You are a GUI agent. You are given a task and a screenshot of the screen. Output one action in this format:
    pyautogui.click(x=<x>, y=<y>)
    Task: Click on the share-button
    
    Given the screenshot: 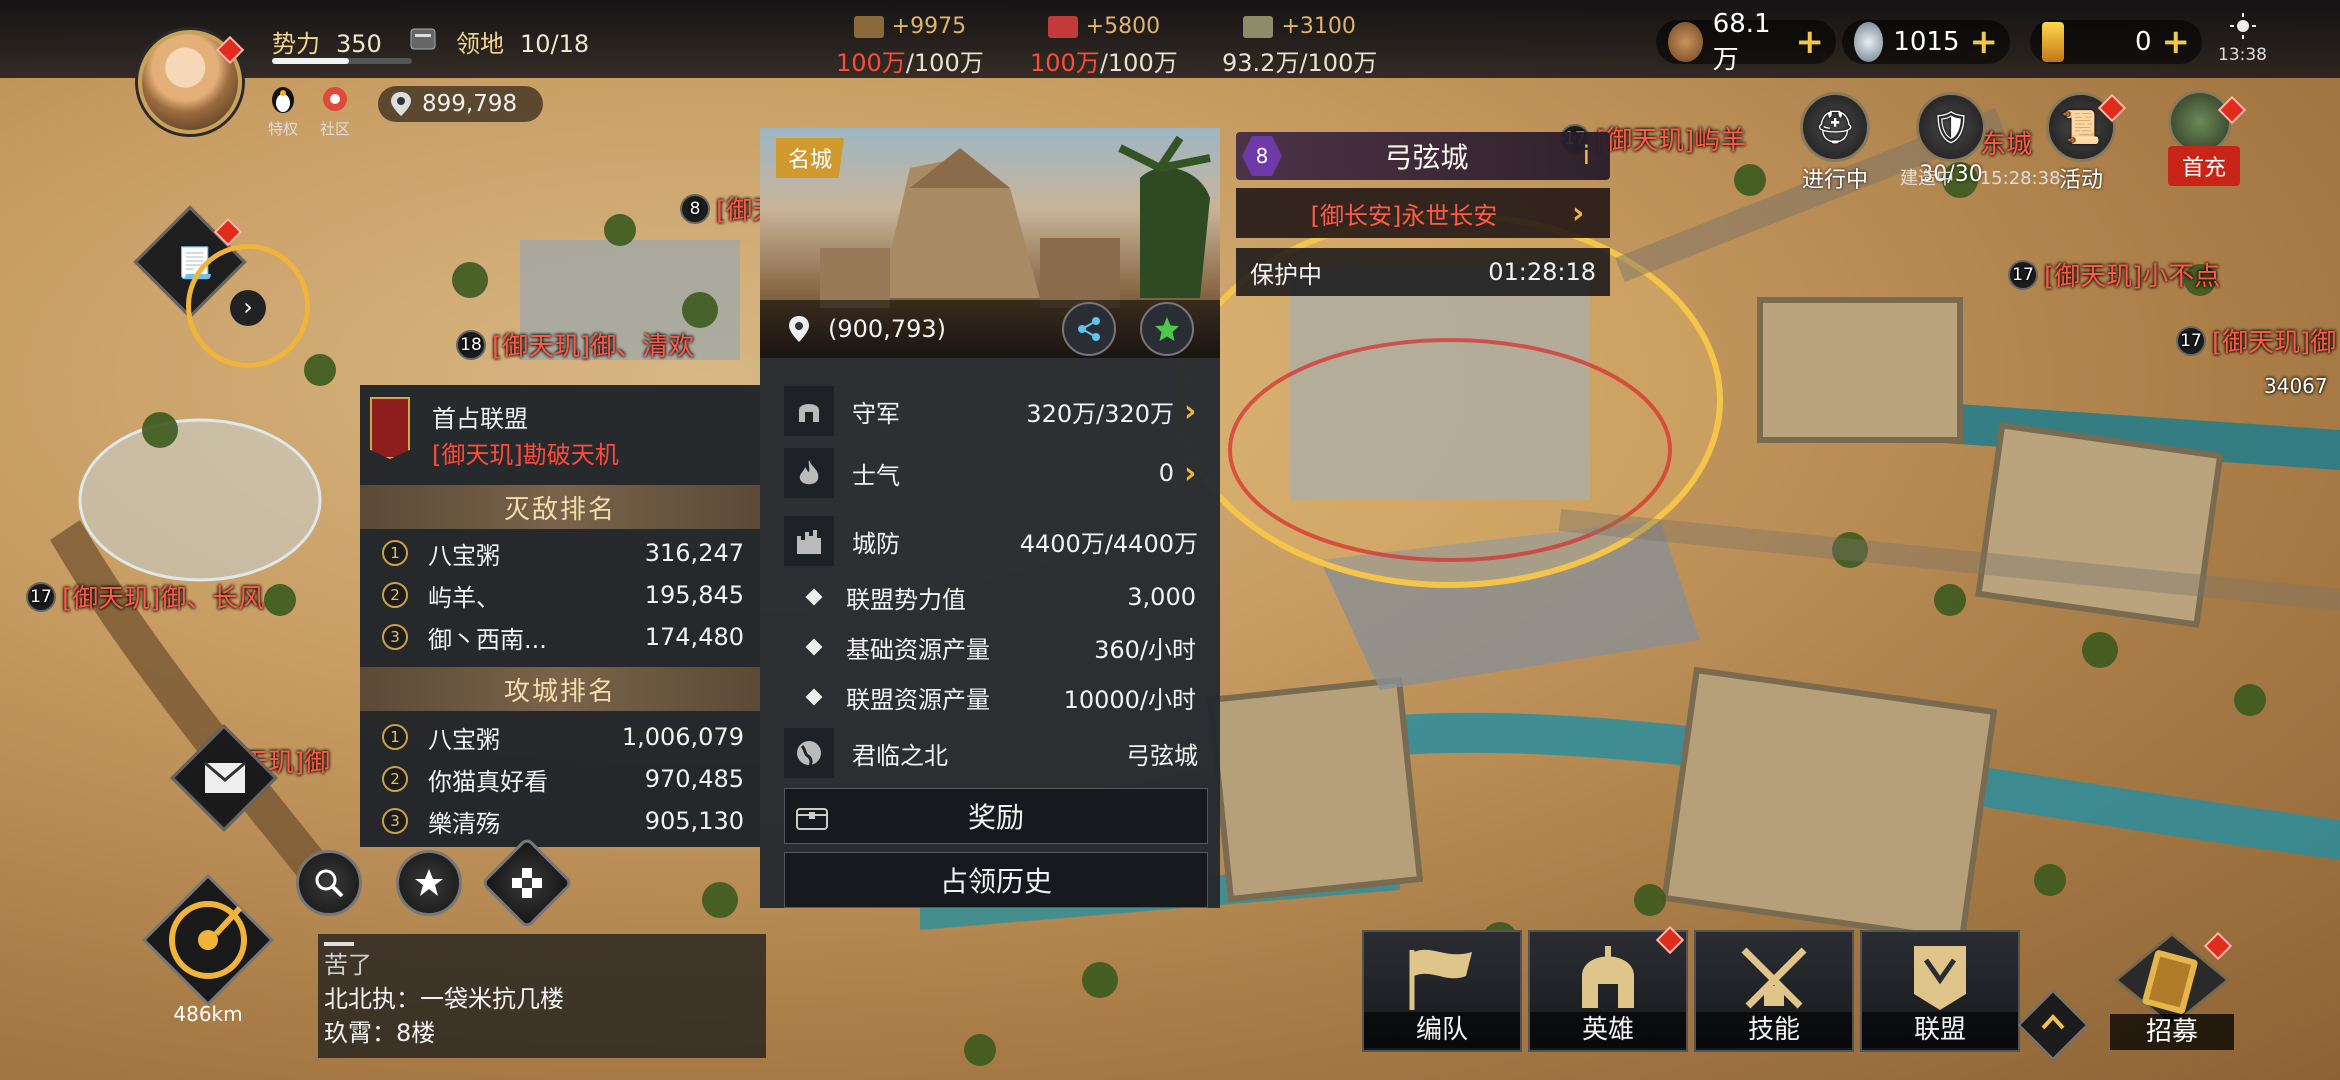 What is the action you would take?
    pyautogui.click(x=1089, y=329)
    